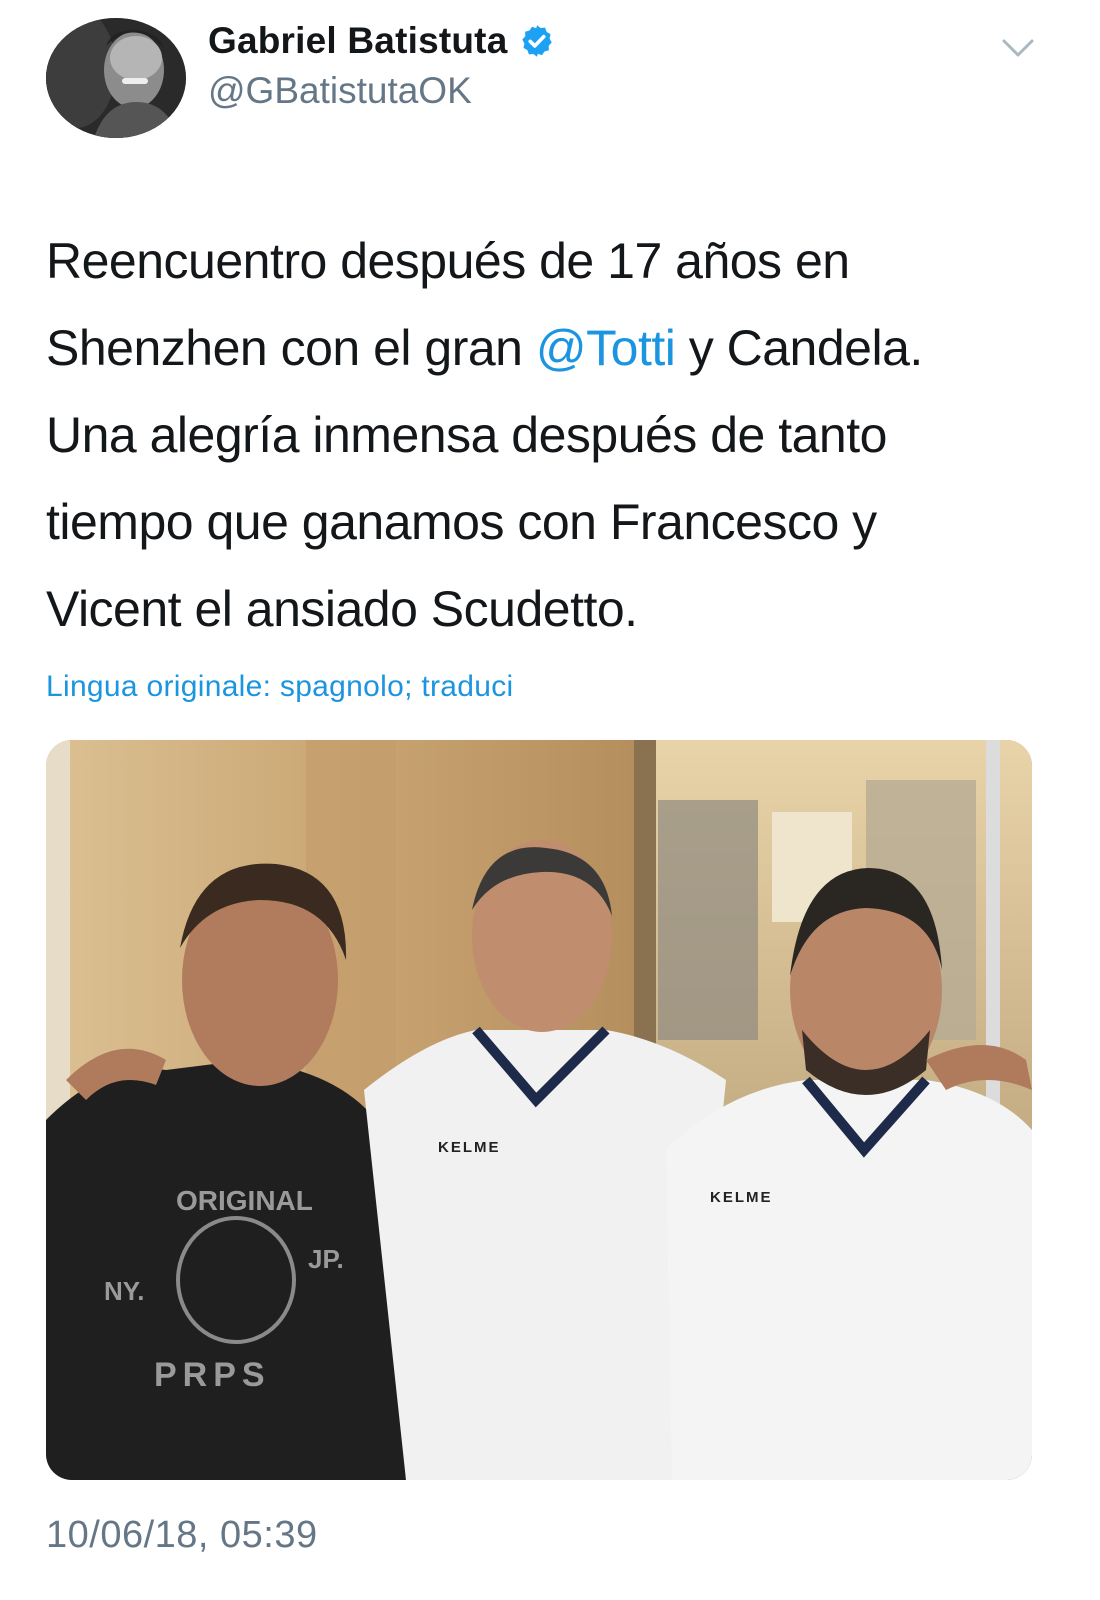 The image size is (1100, 1600). Describe the element at coordinates (124, 1291) in the screenshot. I see `tshirt-print-left: NY.` at that location.